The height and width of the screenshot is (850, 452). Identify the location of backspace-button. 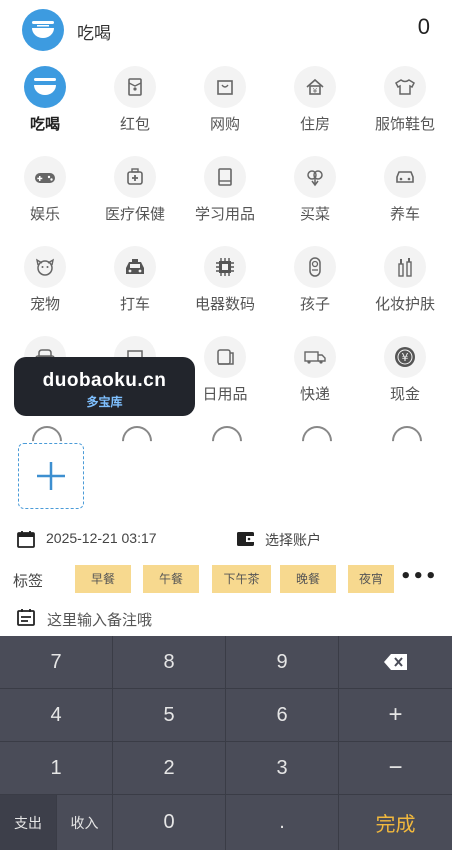
(395, 662).